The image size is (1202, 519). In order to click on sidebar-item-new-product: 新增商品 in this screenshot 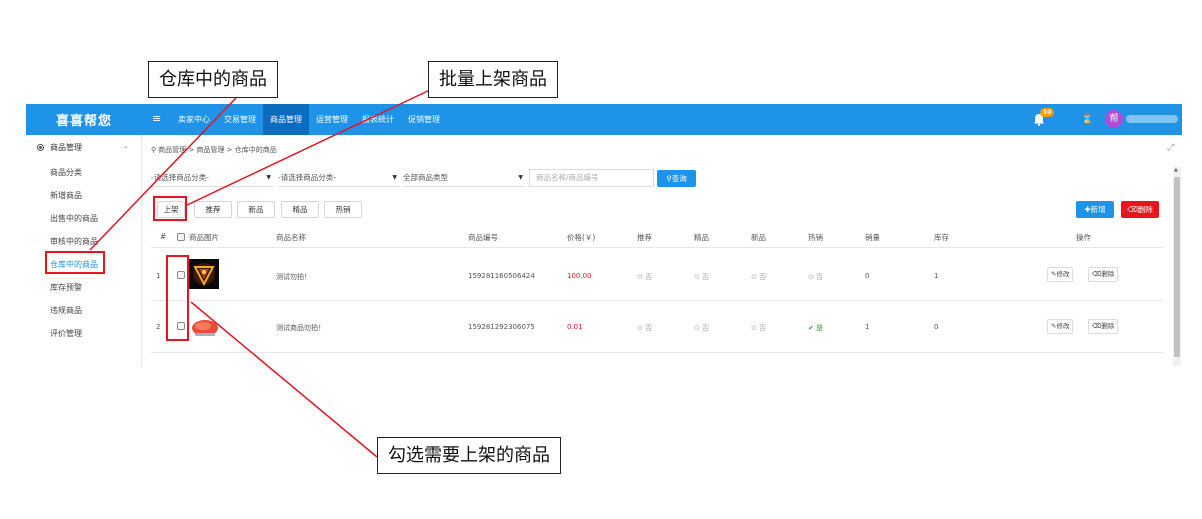, I will do `click(84, 195)`.